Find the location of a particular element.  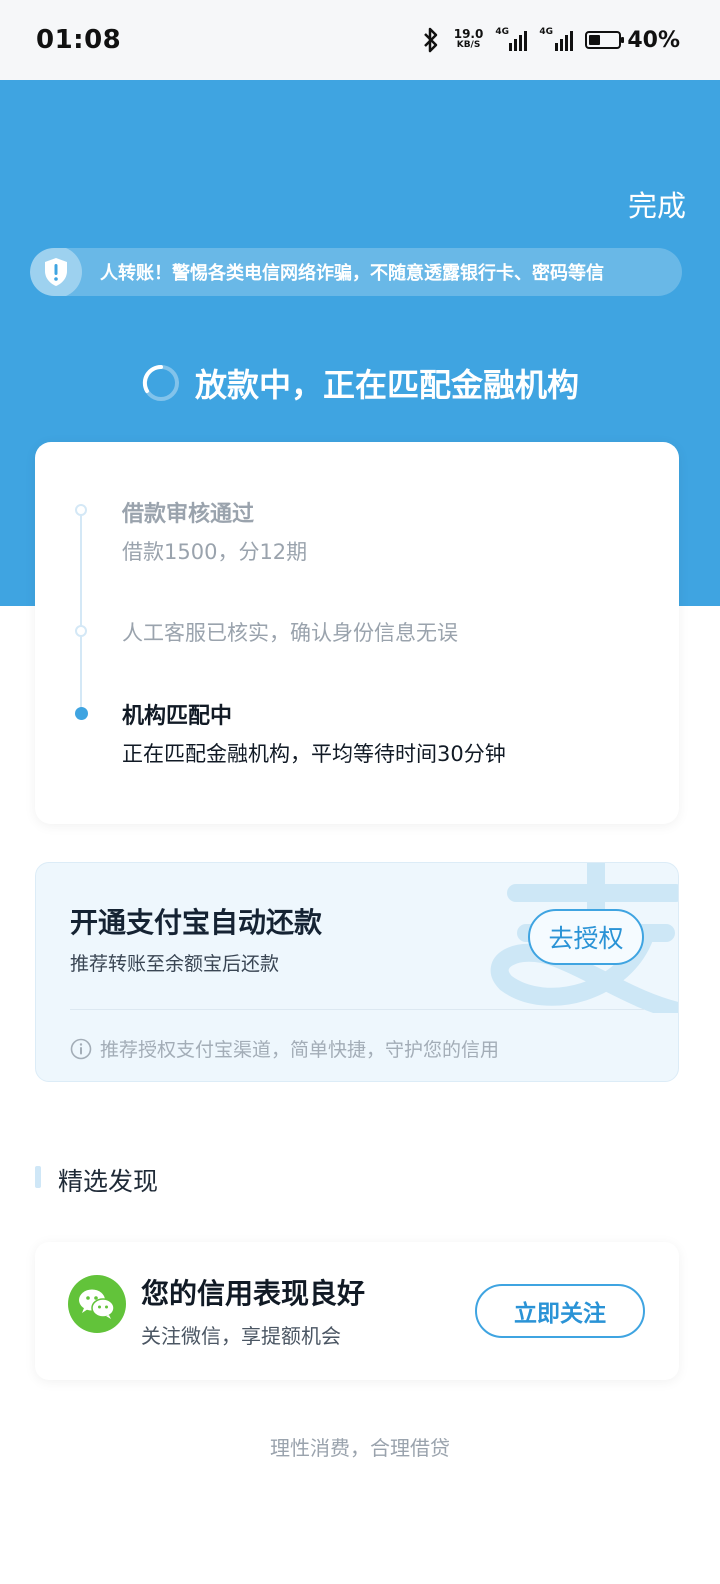

battery-icon is located at coordinates (605, 40).